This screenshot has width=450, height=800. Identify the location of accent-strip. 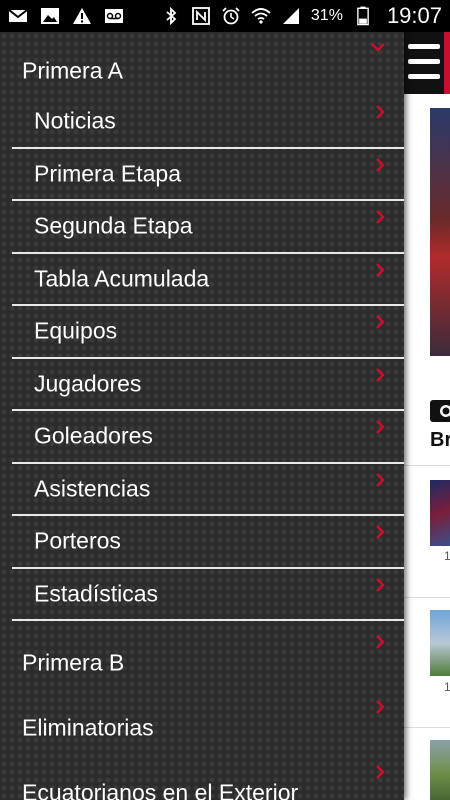
(447, 63).